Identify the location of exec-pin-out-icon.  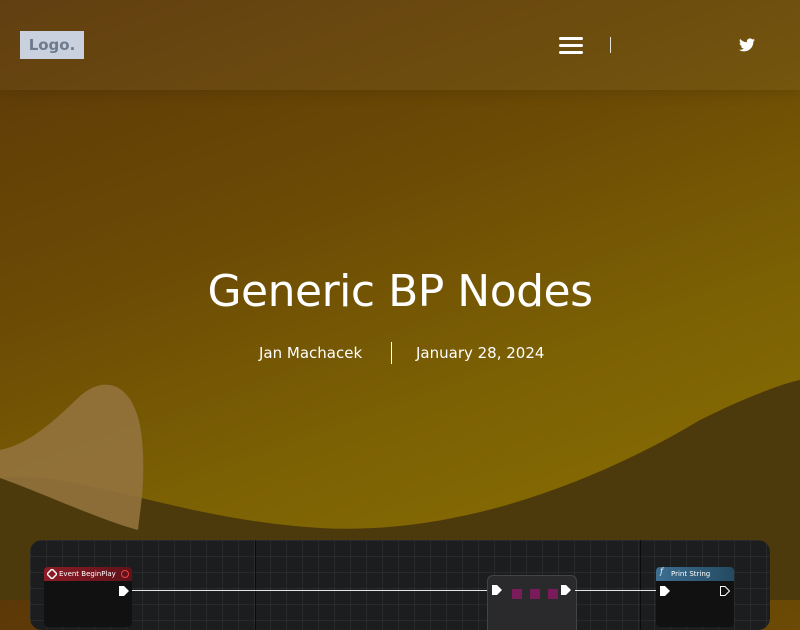
(725, 591).